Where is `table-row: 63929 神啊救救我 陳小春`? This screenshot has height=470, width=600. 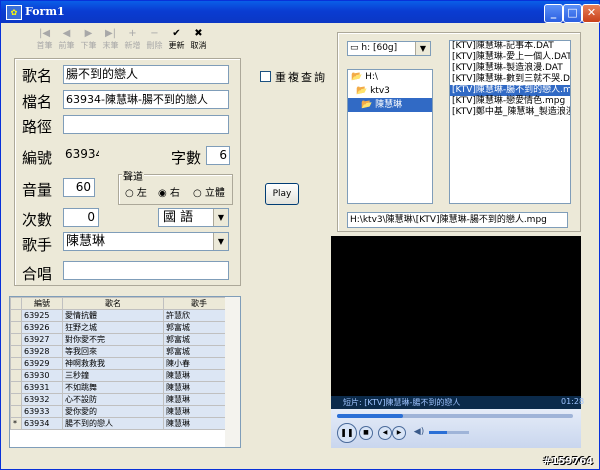
table-row: 63929 神啊救救我 陳小春 is located at coordinates (122, 363).